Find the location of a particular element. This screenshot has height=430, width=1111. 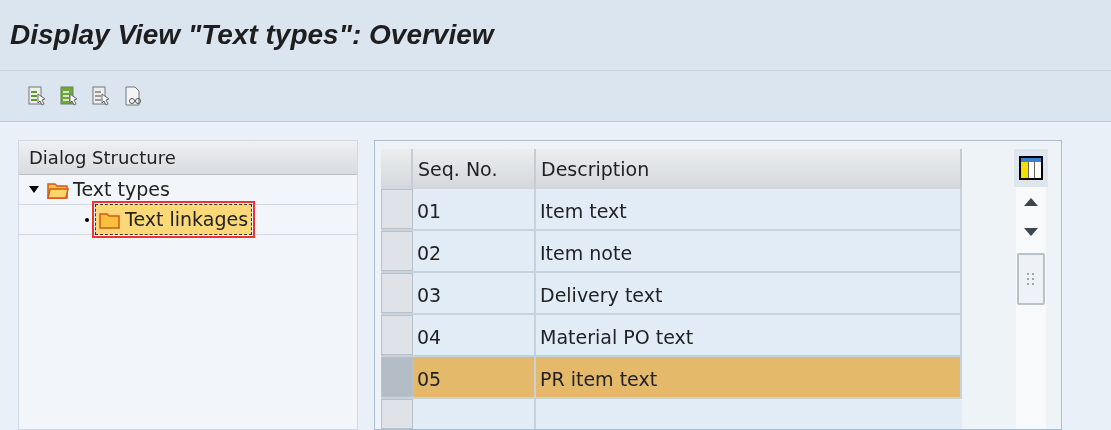

table-row: 05 PR item text is located at coordinates (671, 378).